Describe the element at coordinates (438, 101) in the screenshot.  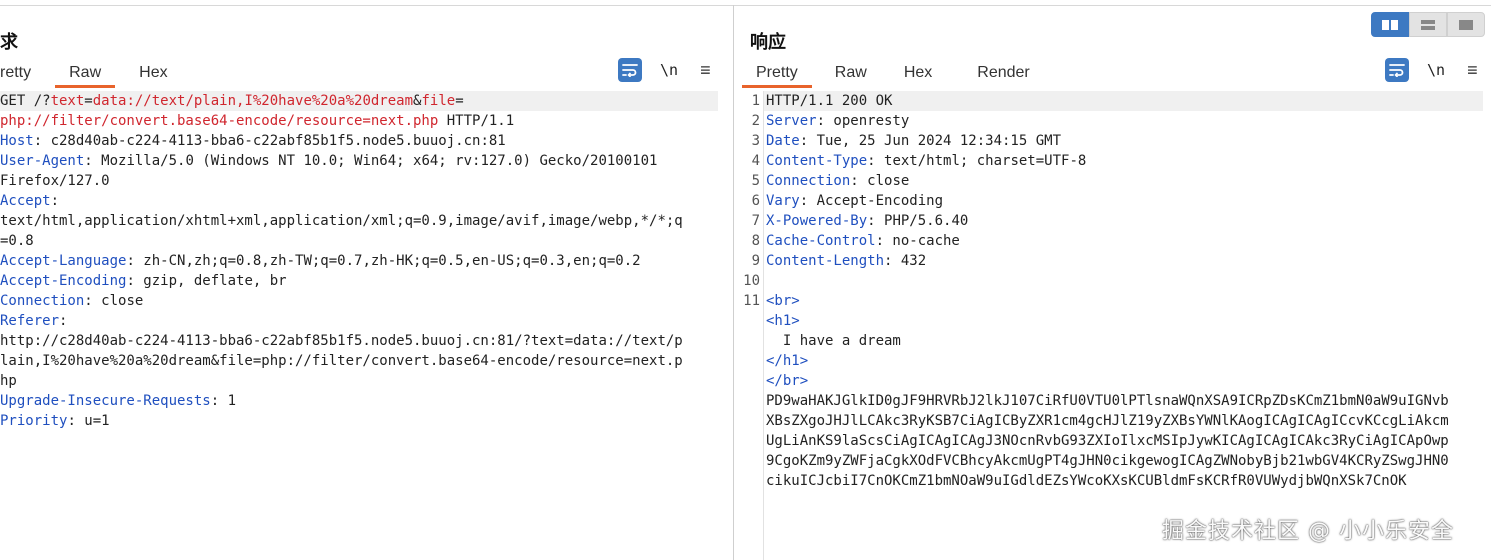
I see `param-highlight: file` at that location.